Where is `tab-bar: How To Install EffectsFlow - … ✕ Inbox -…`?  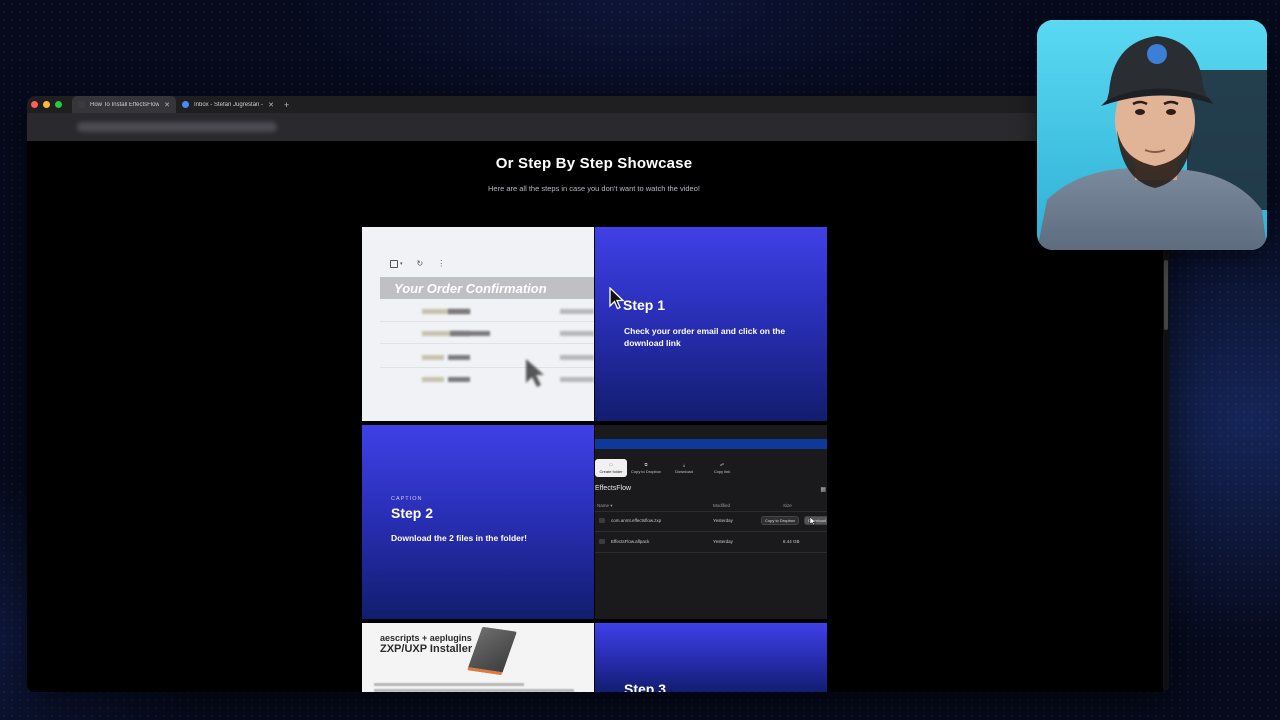 tab-bar: How To Install EffectsFlow - … ✕ Inbox -… is located at coordinates (598, 104).